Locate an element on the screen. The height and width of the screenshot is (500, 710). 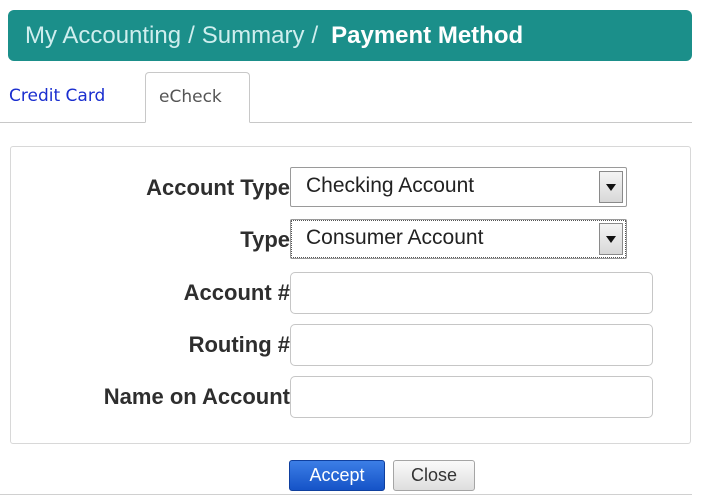
tab-credit-card: Credit Card is located at coordinates (57, 96).